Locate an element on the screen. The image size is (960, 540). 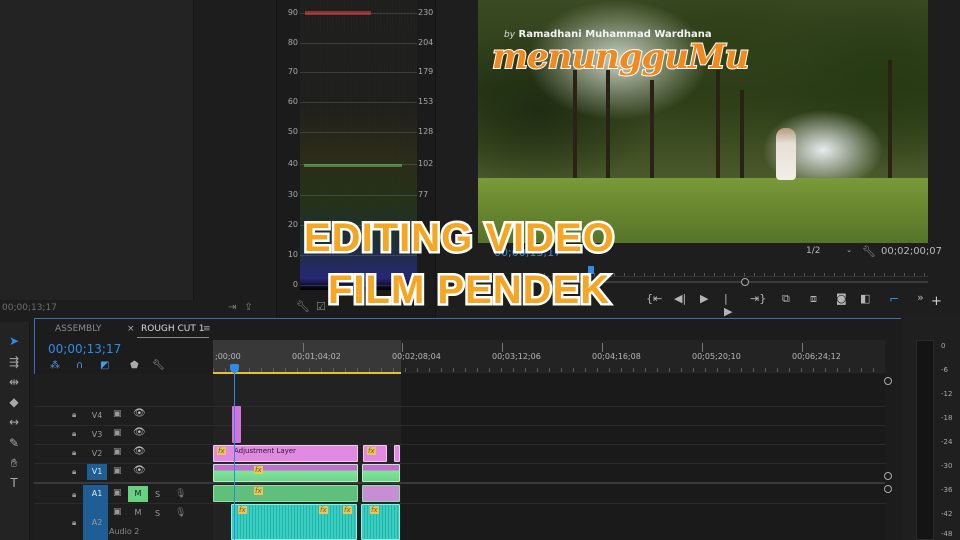
add-marker-icon: ⬟ is located at coordinates (134, 365).